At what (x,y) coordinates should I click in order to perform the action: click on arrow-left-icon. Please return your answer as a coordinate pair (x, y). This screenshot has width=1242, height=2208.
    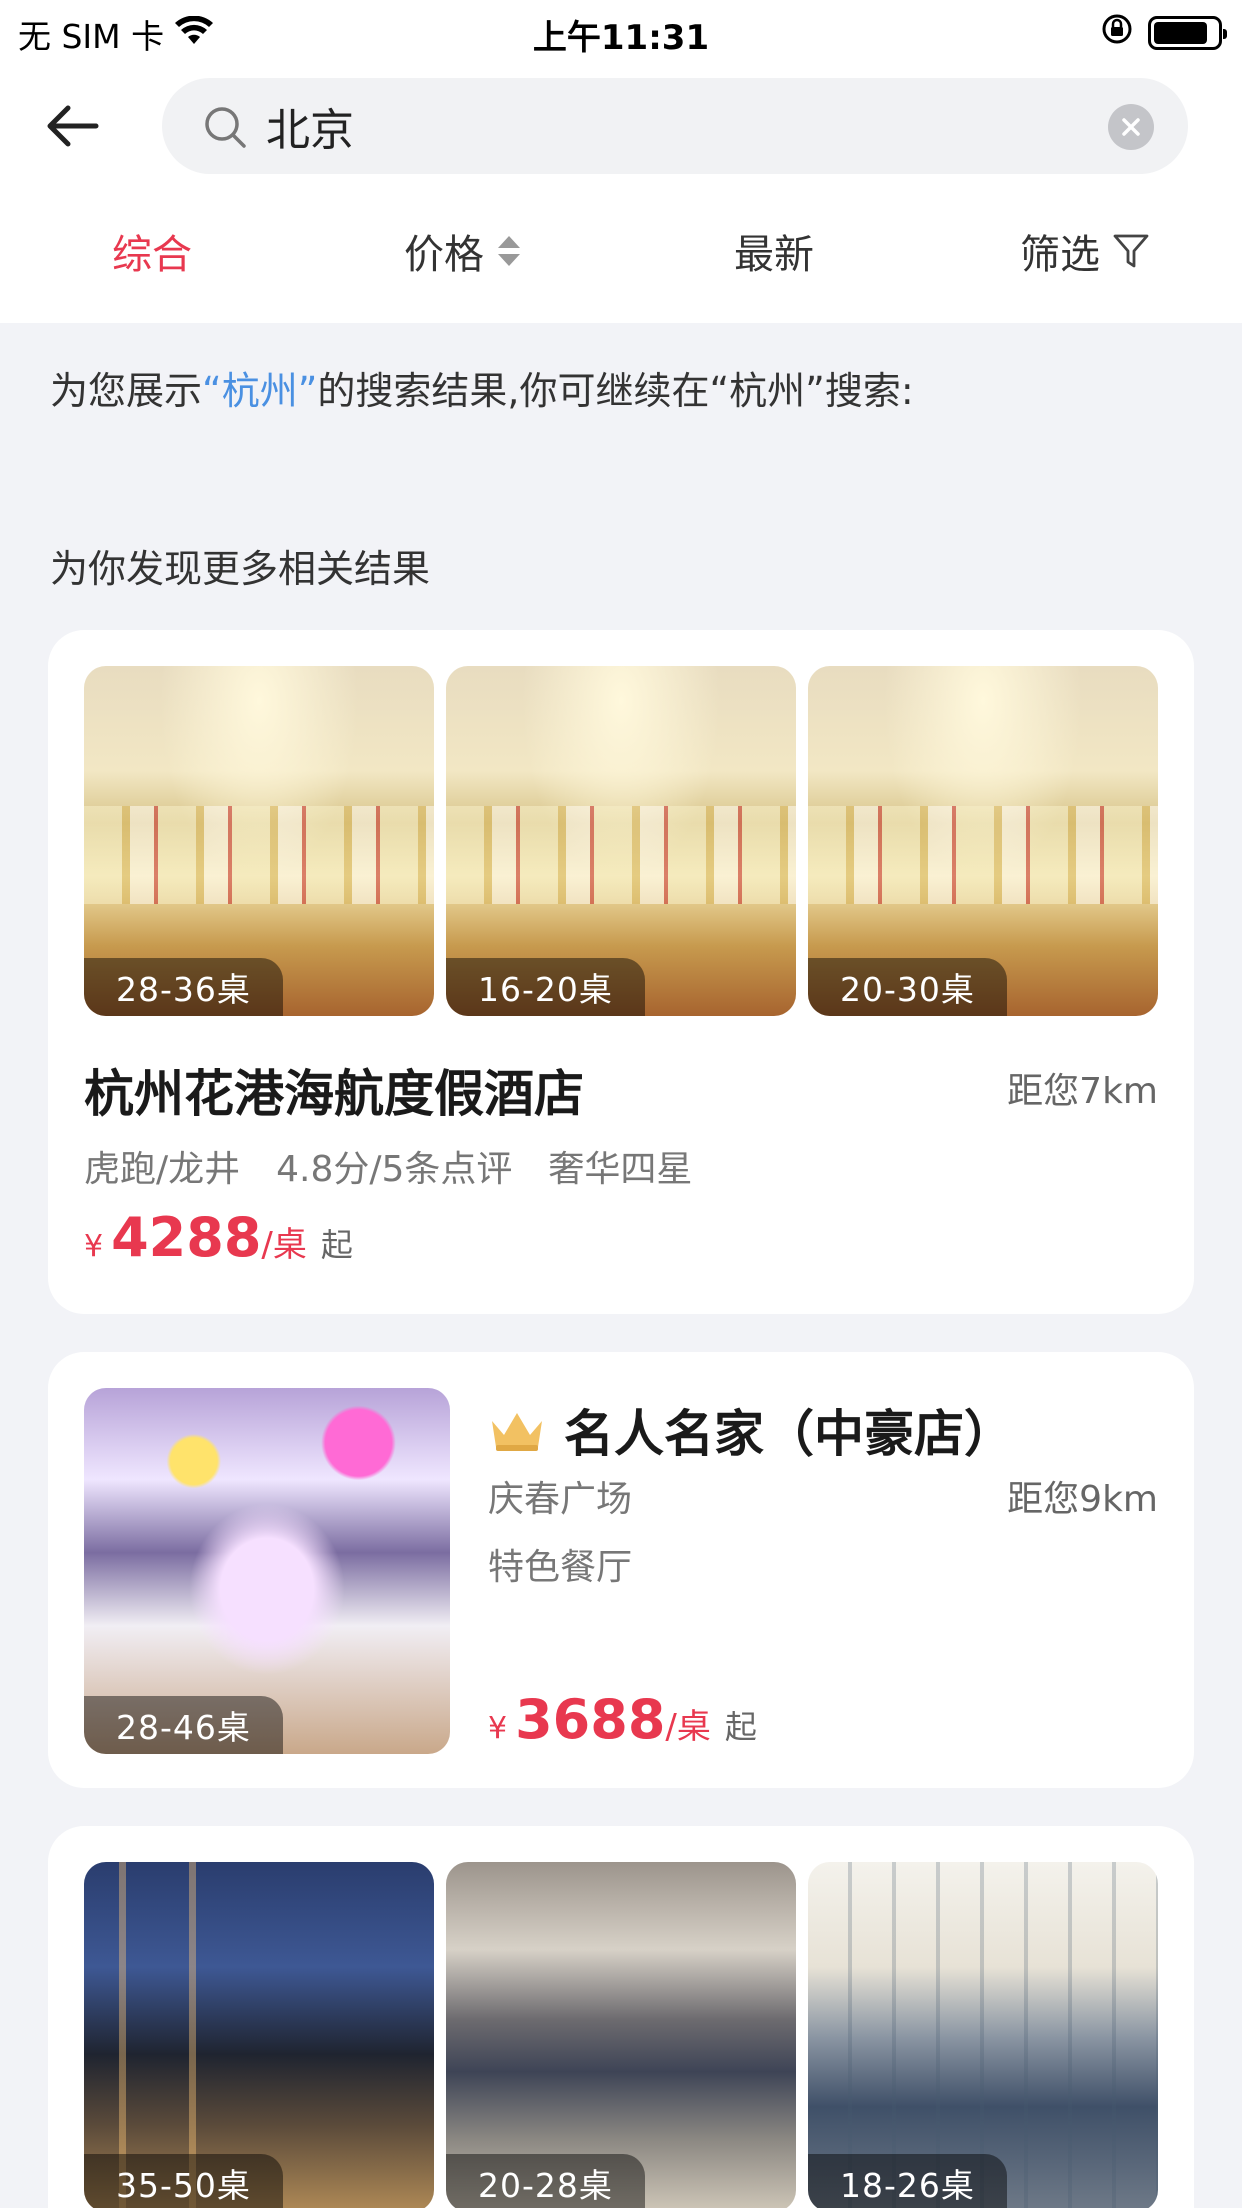
    Looking at the image, I should click on (73, 126).